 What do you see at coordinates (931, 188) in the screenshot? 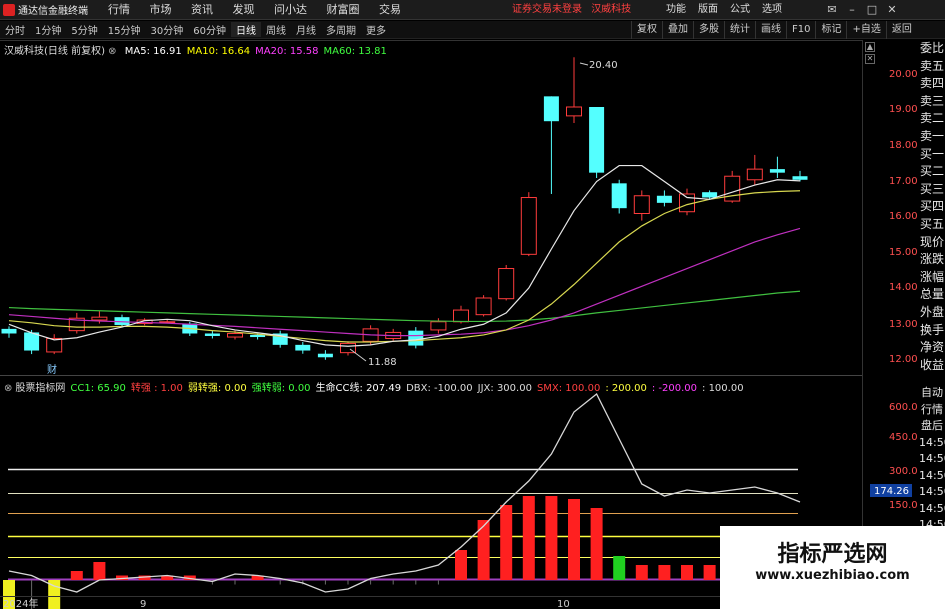
I see `quote-field-label: 买三` at bounding box center [931, 188].